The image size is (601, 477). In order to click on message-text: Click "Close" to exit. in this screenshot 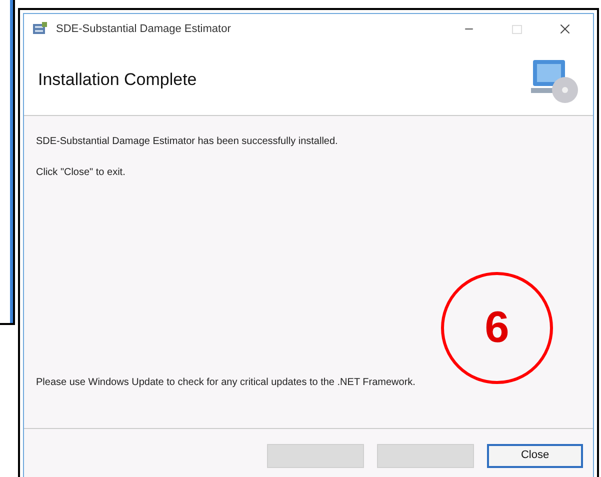, I will do `click(81, 173)`.